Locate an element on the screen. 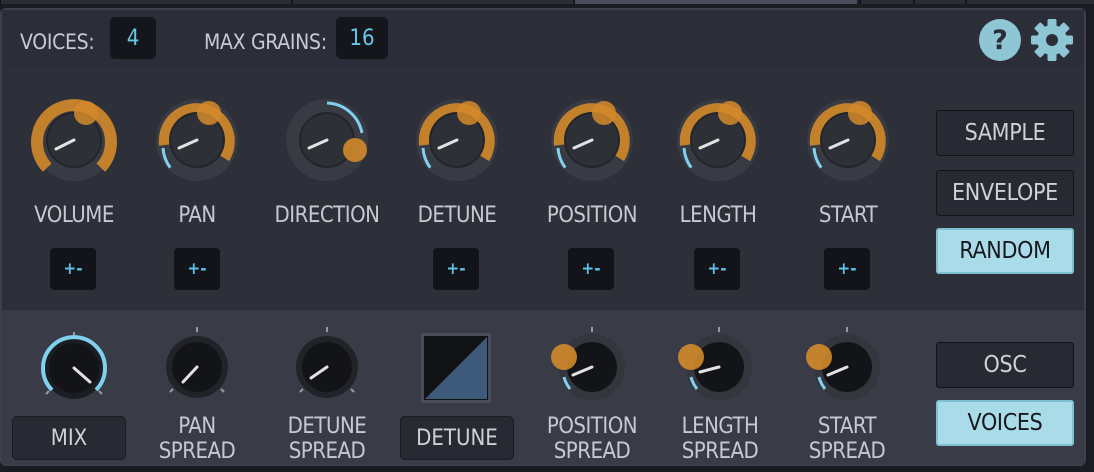 Image resolution: width=1094 pixels, height=472 pixels. position-knob is located at coordinates (592, 140).